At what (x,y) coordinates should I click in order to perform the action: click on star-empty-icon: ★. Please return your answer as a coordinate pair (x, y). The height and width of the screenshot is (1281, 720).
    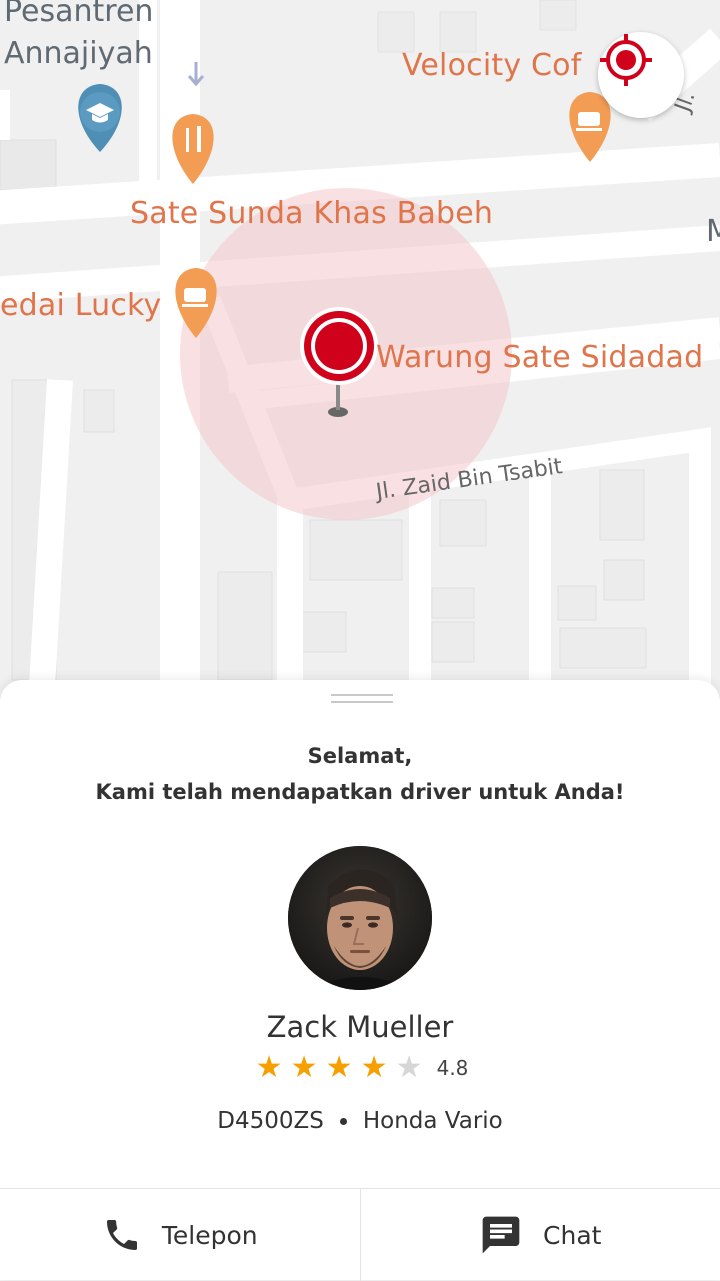
    Looking at the image, I should click on (409, 1068).